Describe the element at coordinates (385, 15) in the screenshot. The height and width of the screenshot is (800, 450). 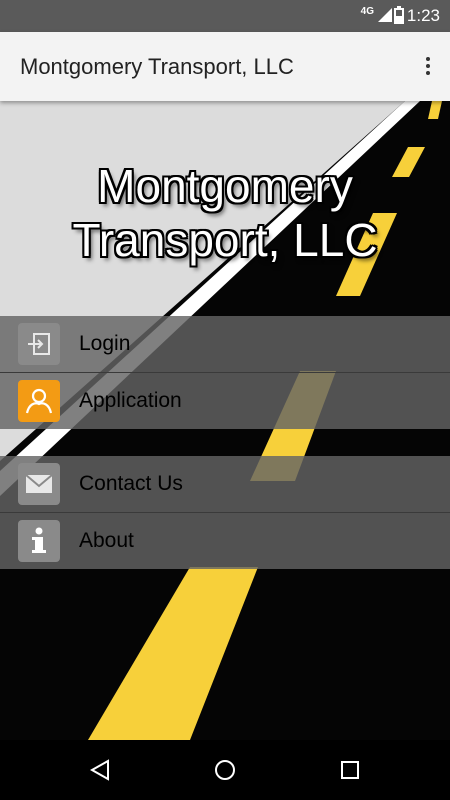
I see `signal-icon` at that location.